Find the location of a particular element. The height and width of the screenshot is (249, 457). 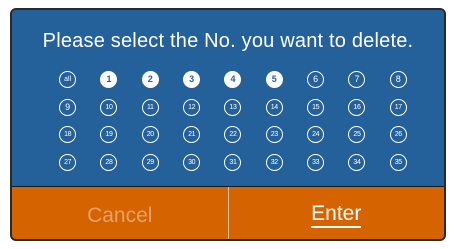

number-button-32: 32 is located at coordinates (274, 162).